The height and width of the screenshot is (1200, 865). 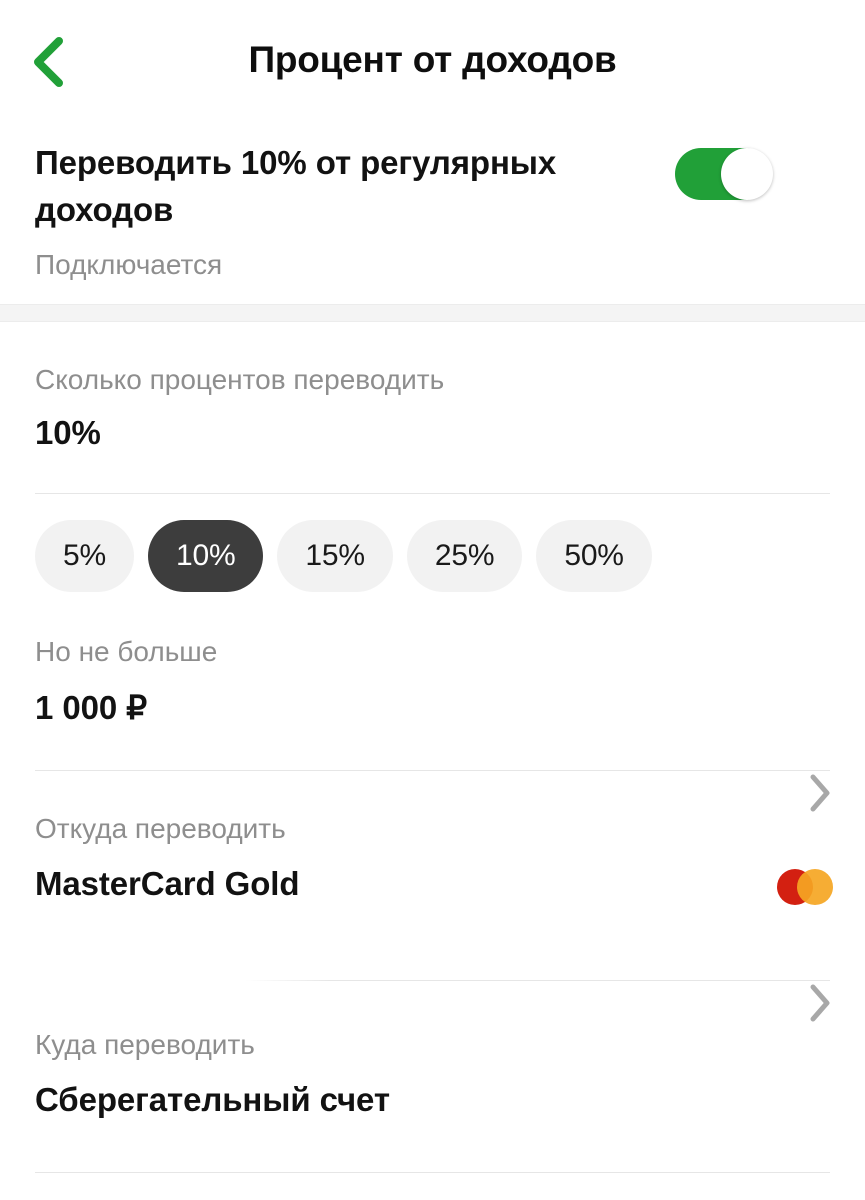 I want to click on toggle-knob, so click(x=747, y=174).